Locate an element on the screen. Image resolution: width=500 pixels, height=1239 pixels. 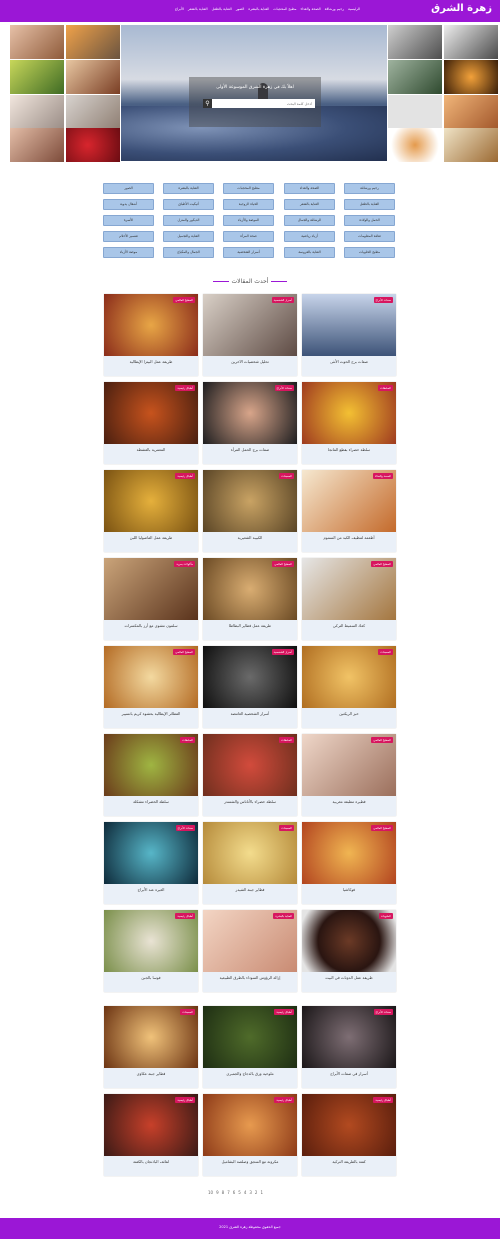
category-button: صحة المرأة is located at coordinates (248, 236).